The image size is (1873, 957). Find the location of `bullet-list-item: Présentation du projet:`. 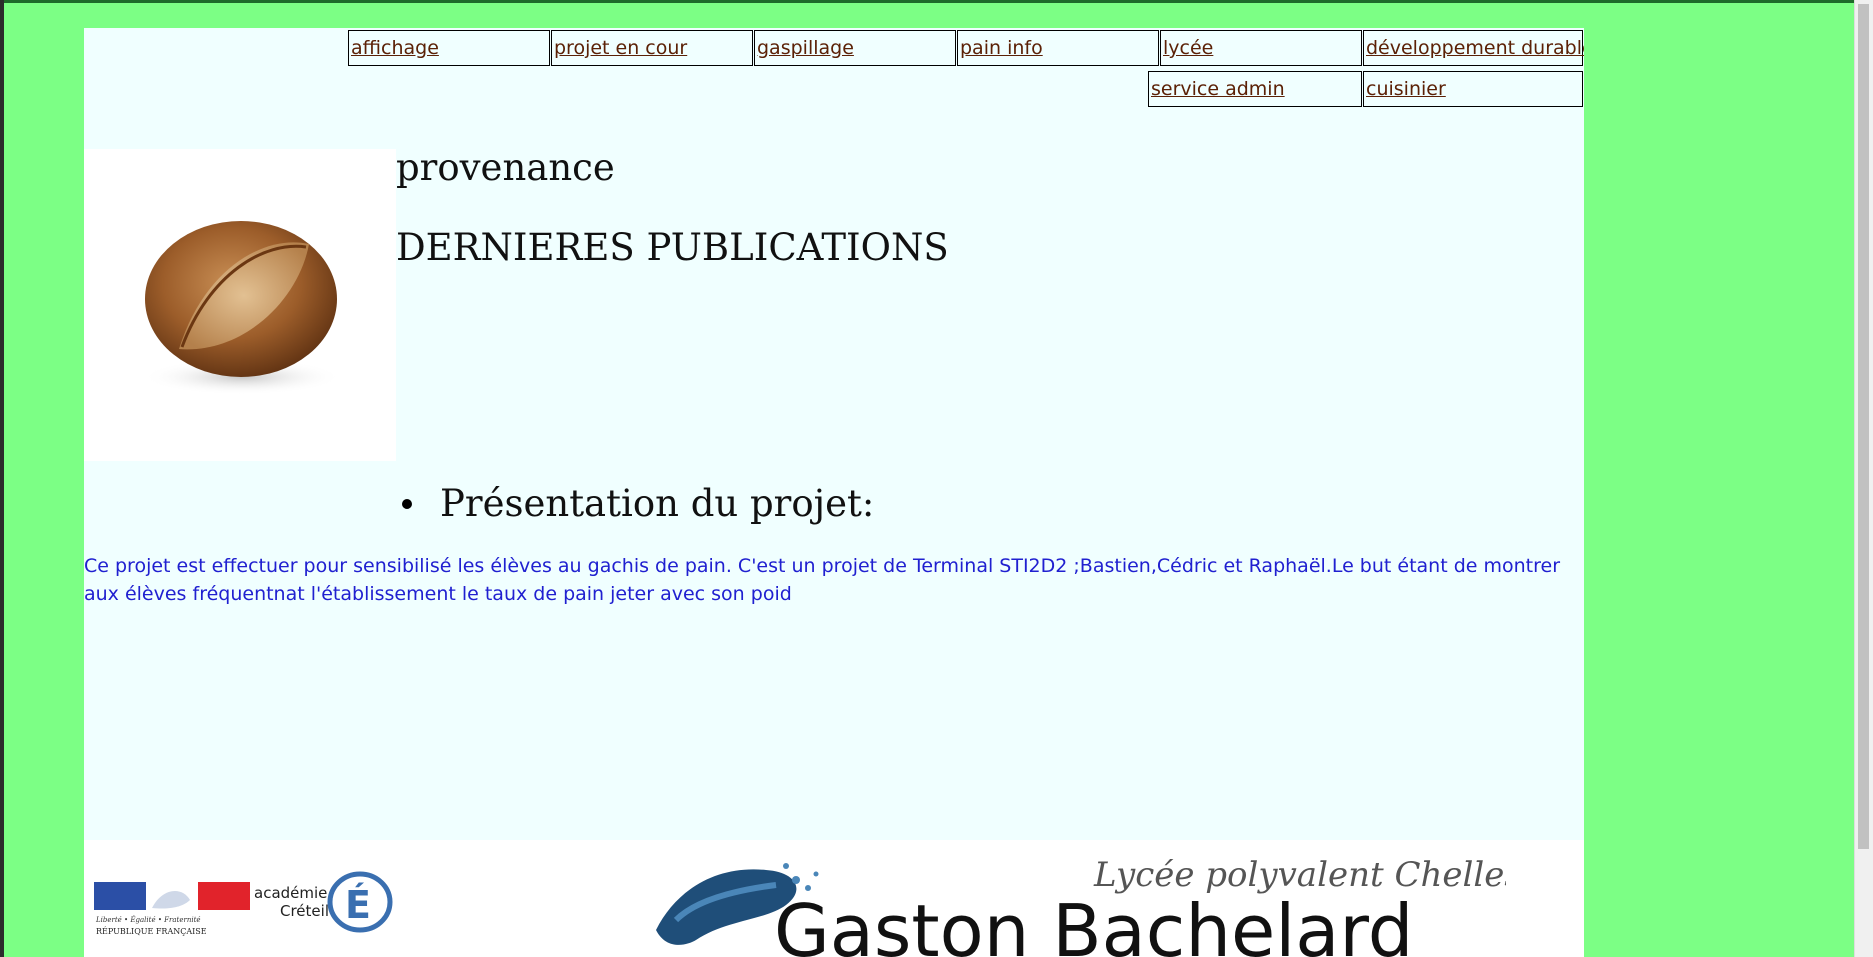

bullet-list-item: Présentation du projet: is located at coordinates (635, 503).